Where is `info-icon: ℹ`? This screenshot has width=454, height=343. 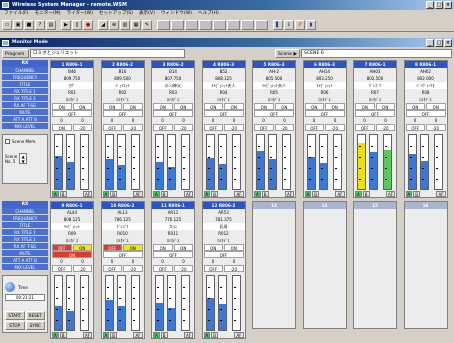 info-icon: ℹ is located at coordinates (289, 24).